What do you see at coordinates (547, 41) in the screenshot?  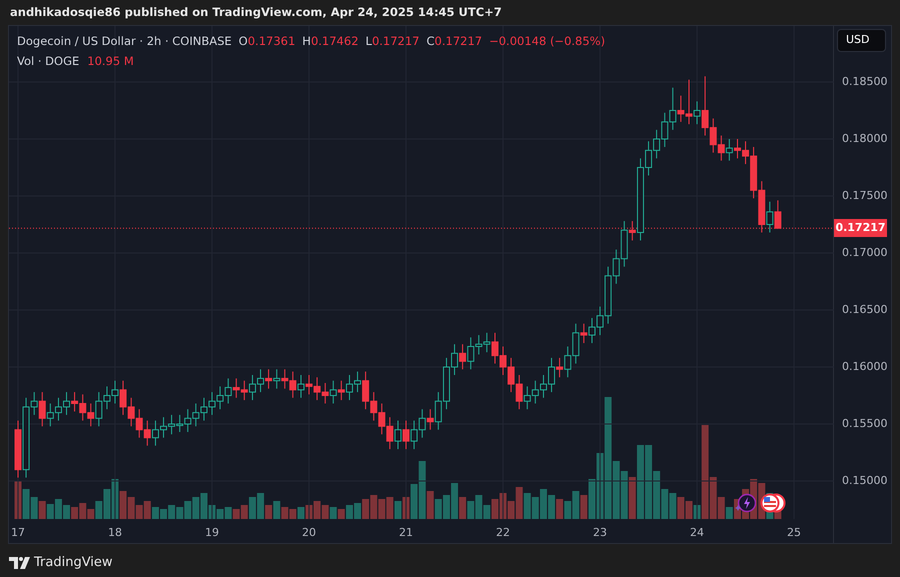 I see `price-change: −0.00148 (−0.85%)` at bounding box center [547, 41].